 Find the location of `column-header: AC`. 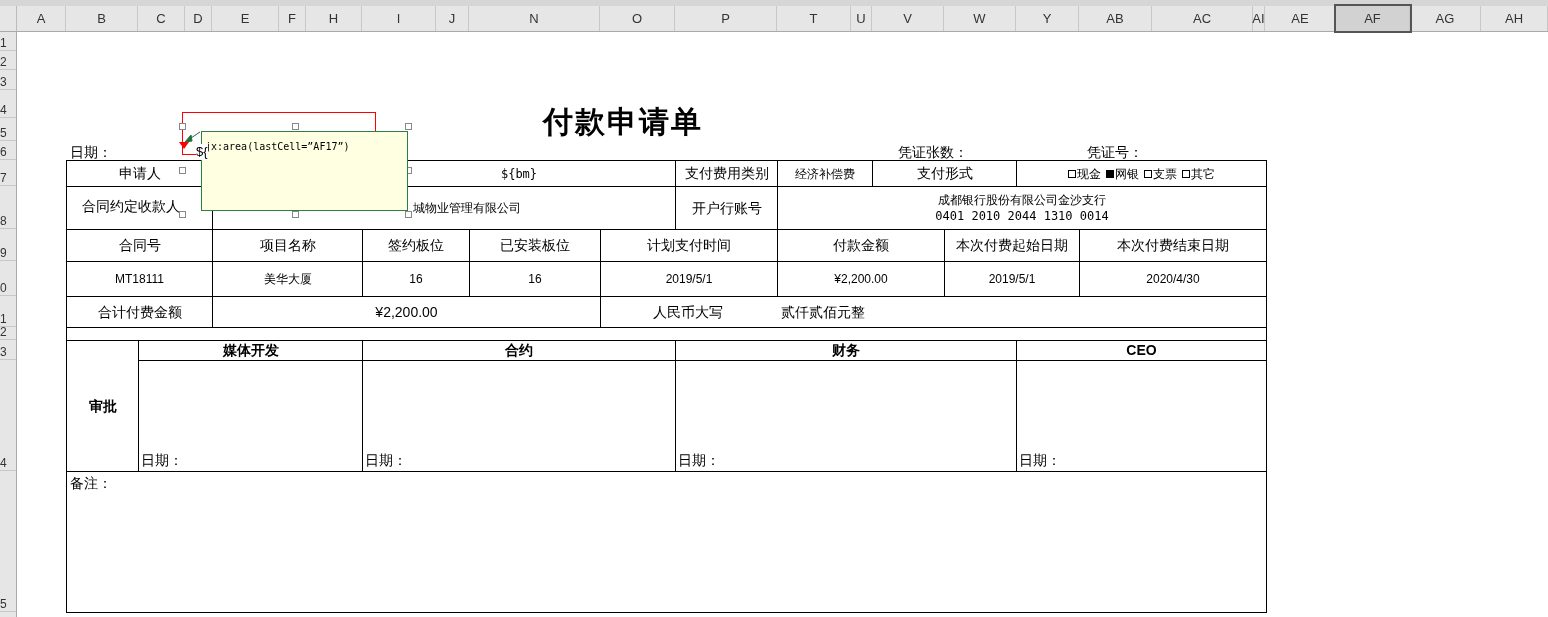

column-header: AC is located at coordinates (1202, 18).